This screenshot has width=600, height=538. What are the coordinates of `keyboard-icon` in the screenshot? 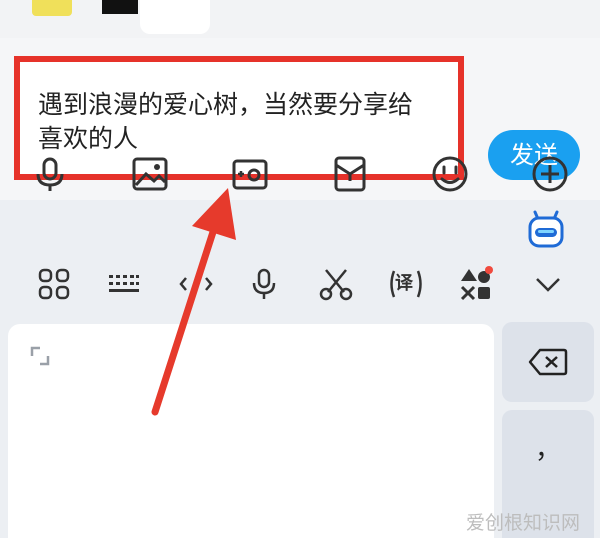 It's located at (124, 284).